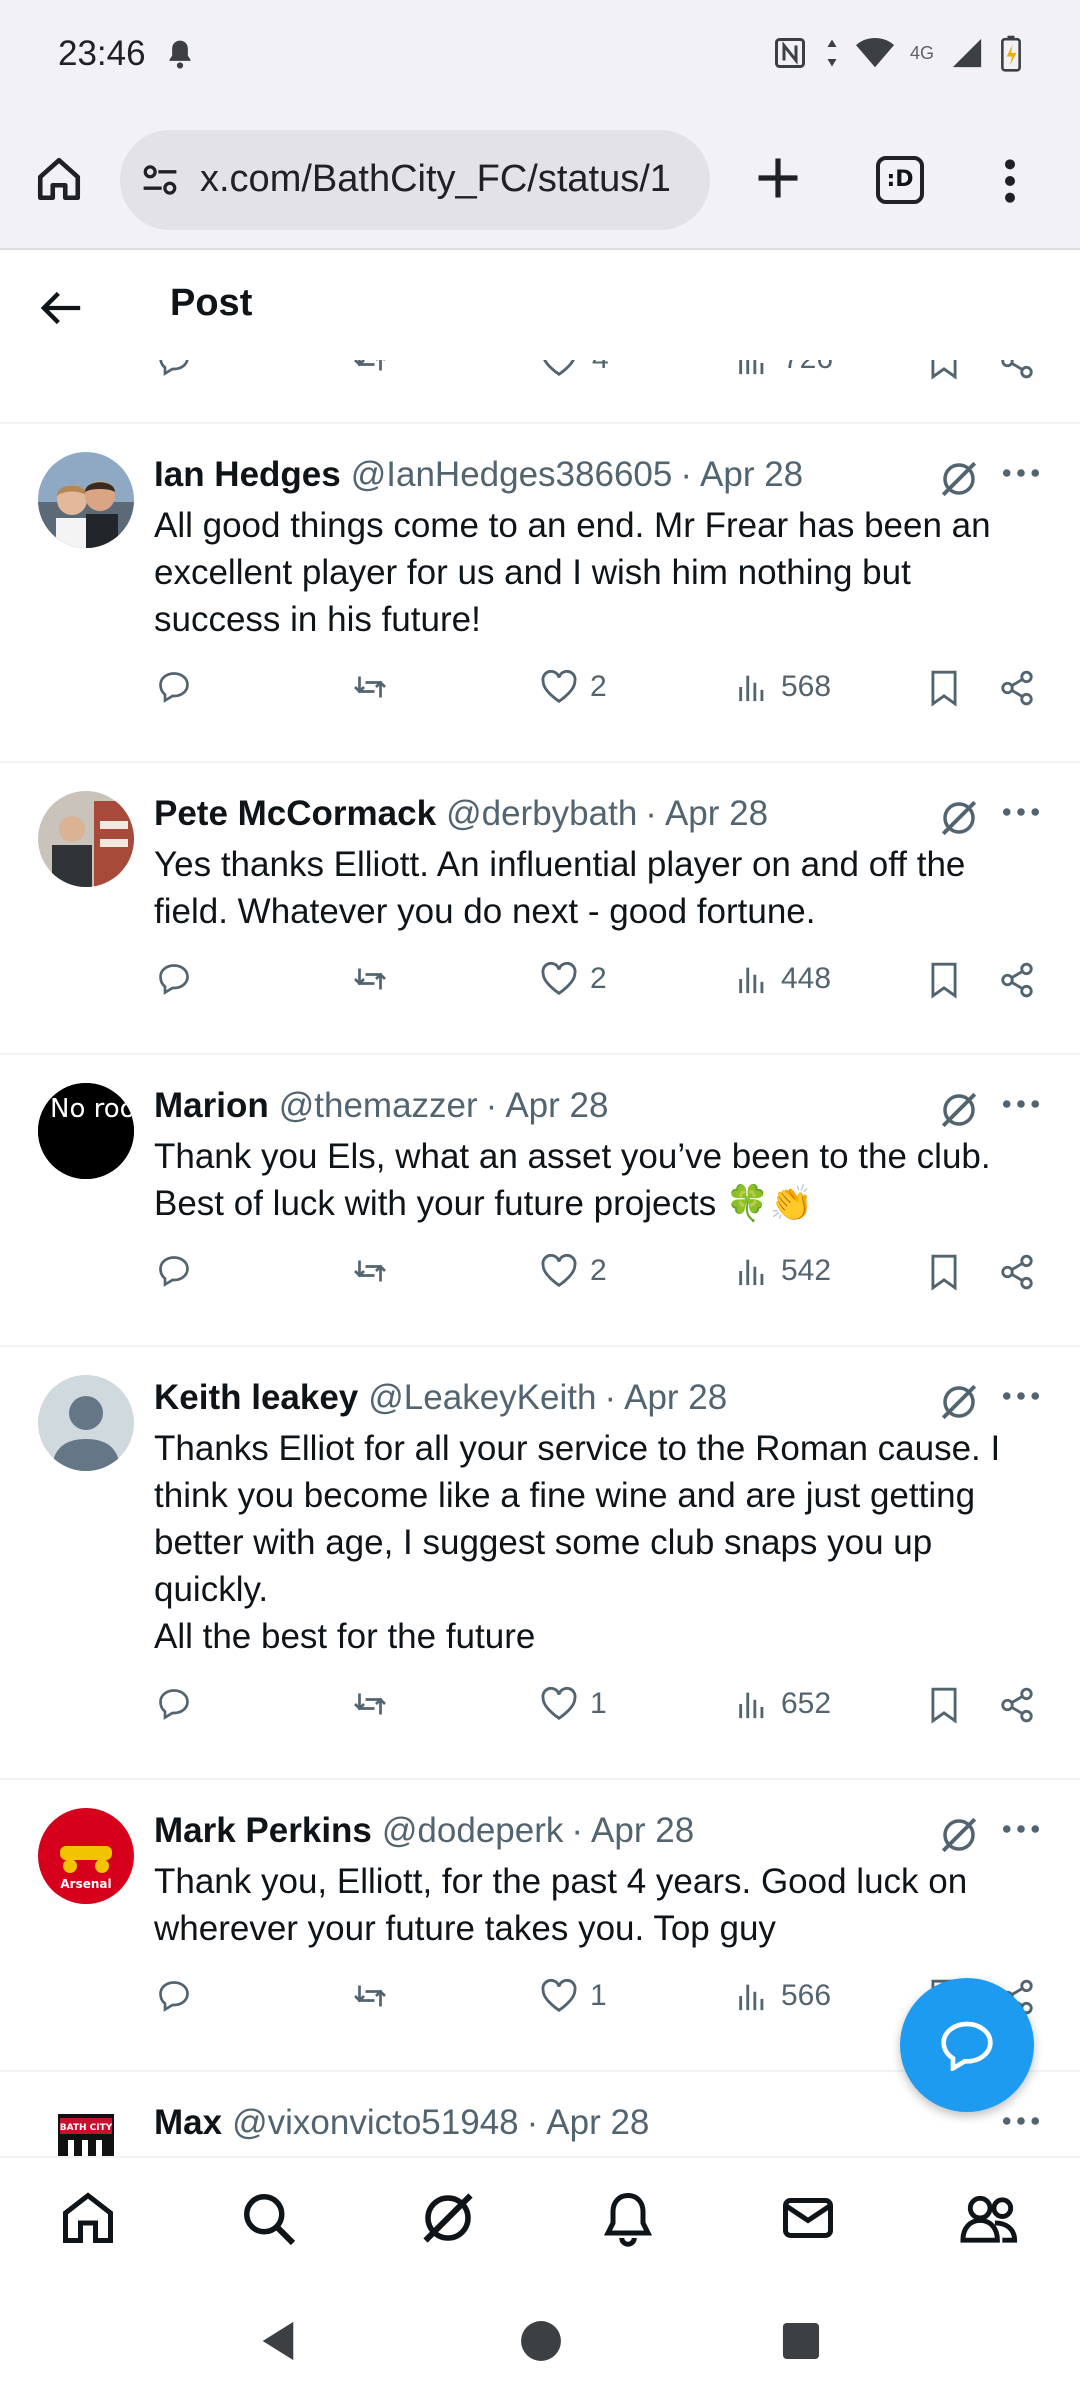  Describe the element at coordinates (435, 179) in the screenshot. I see `url-text: x.com/BathCity_FC/status/1` at that location.